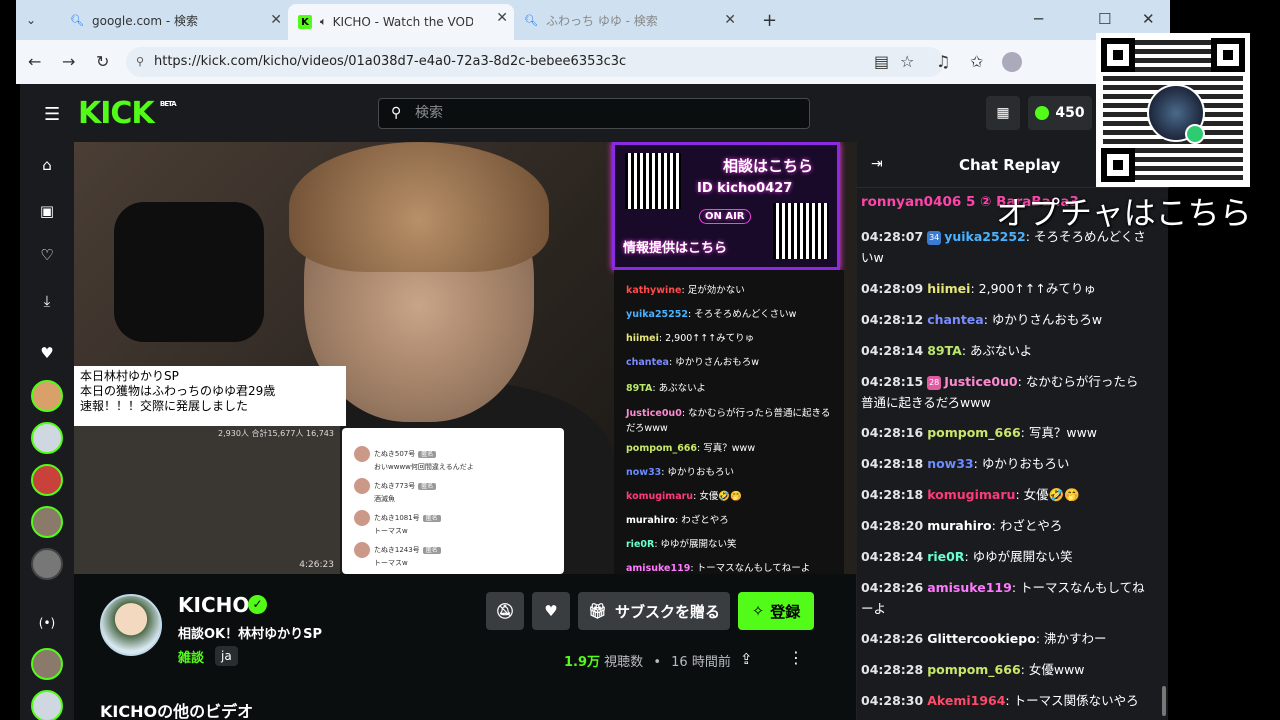 The width and height of the screenshot is (1280, 720). Describe the element at coordinates (955, 319) in the screenshot. I see `chat-username: chantea` at that location.